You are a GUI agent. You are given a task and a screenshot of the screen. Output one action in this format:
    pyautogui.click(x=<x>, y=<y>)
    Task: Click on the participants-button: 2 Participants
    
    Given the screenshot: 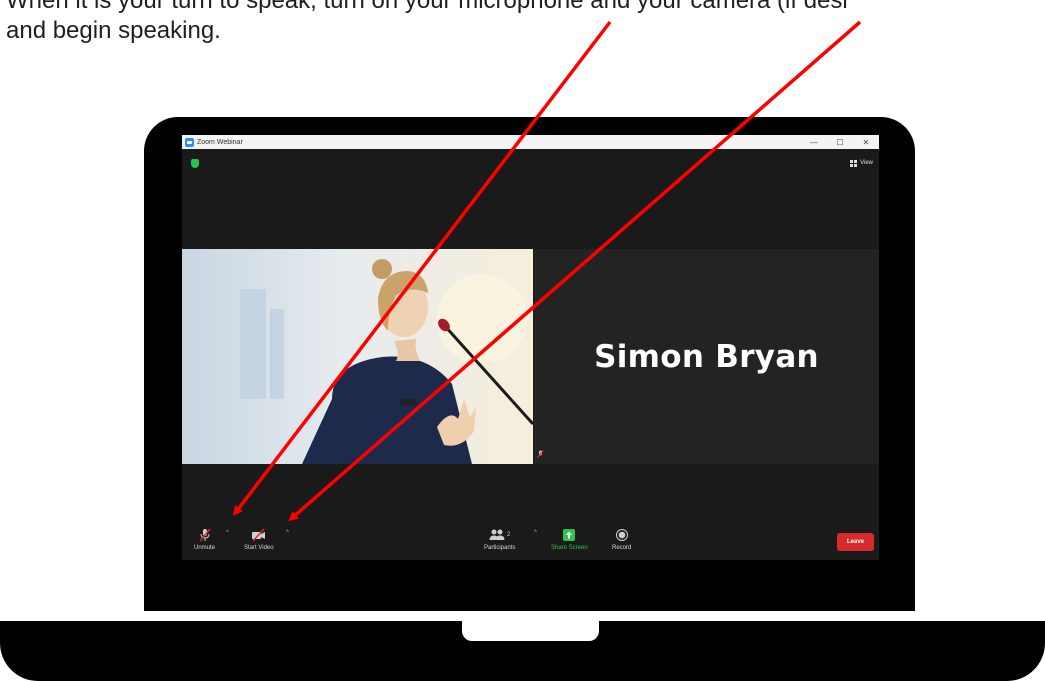 What is the action you would take?
    pyautogui.click(x=499, y=539)
    